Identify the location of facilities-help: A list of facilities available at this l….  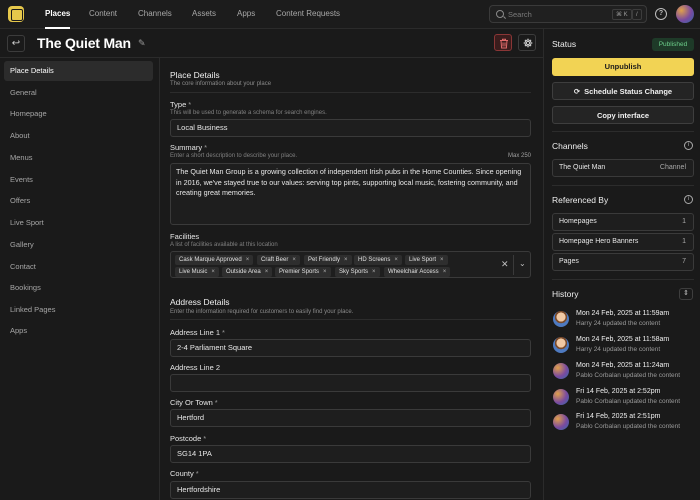
(224, 245).